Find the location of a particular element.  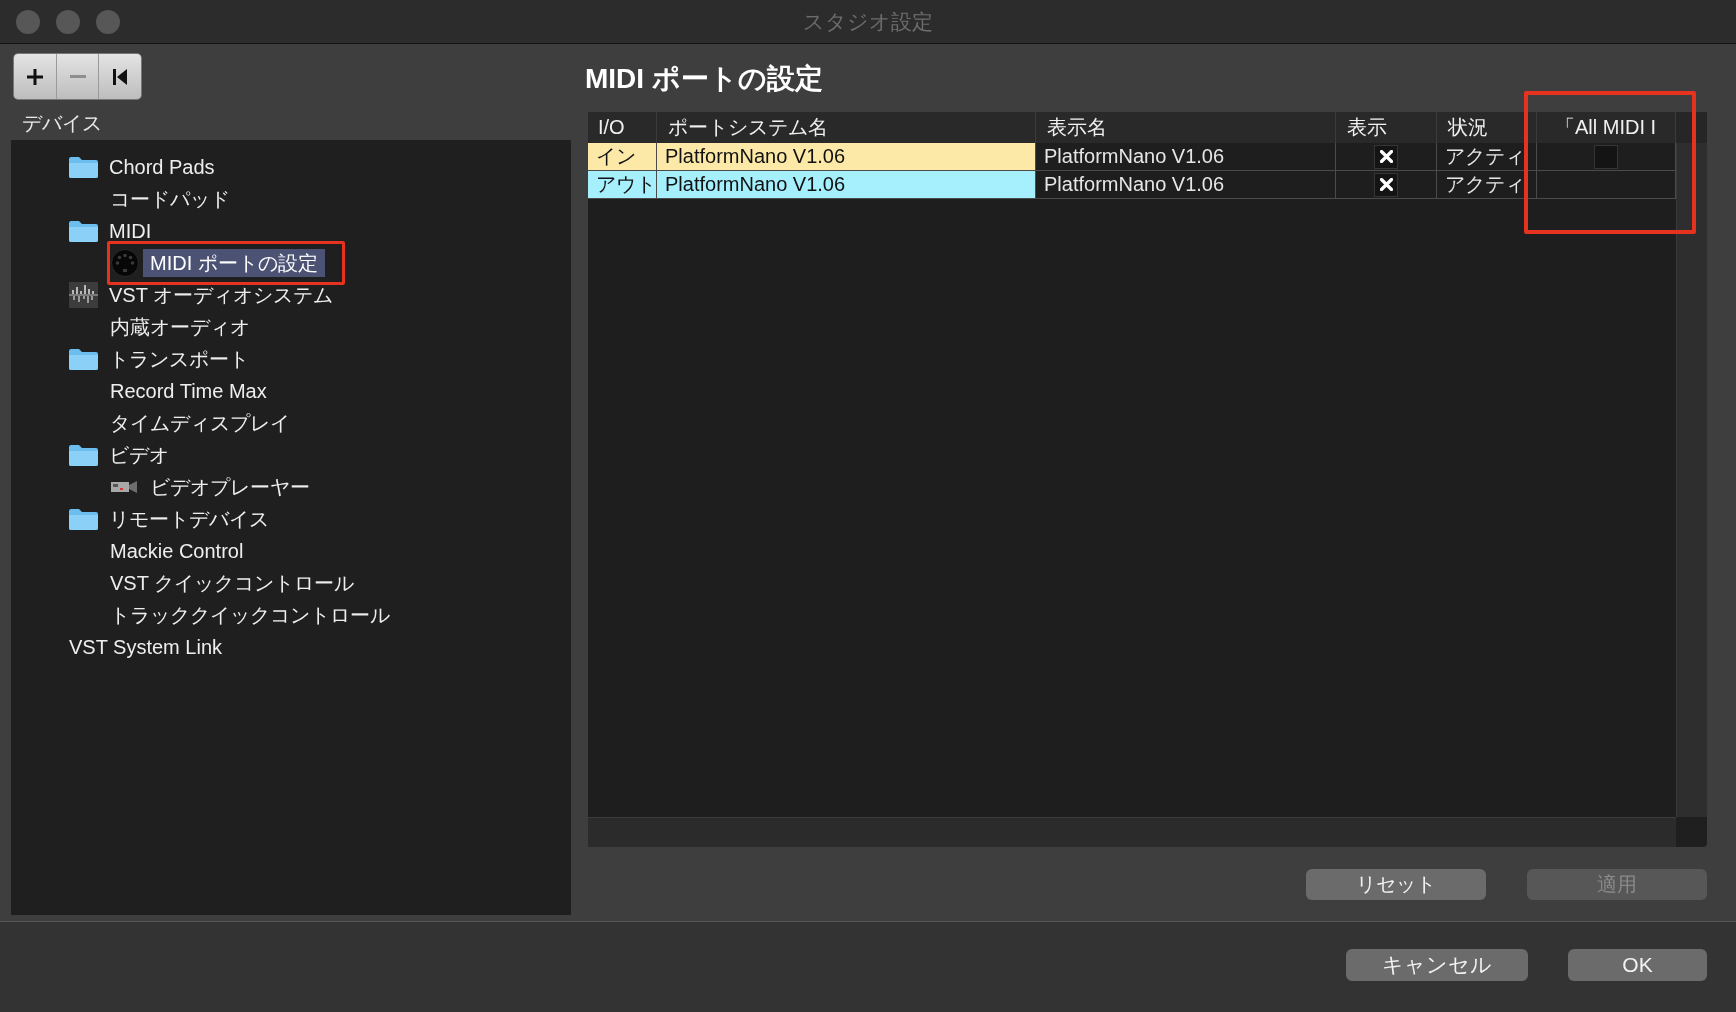

tree-item: VST クイックコントロール is located at coordinates (232, 583).